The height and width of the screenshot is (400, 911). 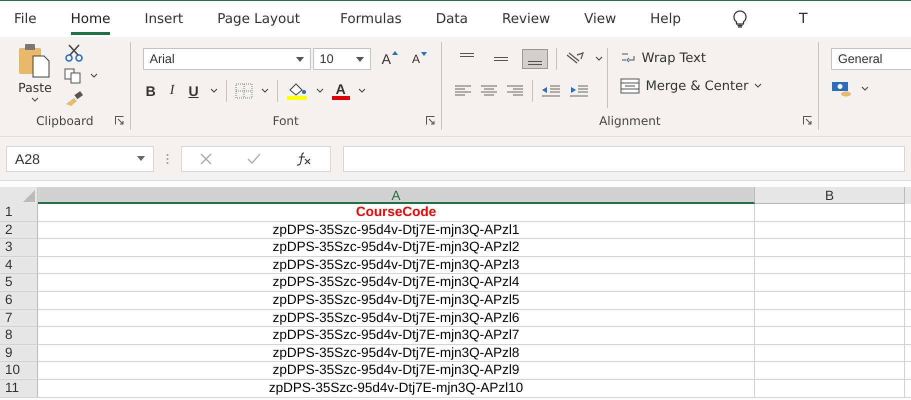 I want to click on ribbon-tab: View, so click(x=600, y=19).